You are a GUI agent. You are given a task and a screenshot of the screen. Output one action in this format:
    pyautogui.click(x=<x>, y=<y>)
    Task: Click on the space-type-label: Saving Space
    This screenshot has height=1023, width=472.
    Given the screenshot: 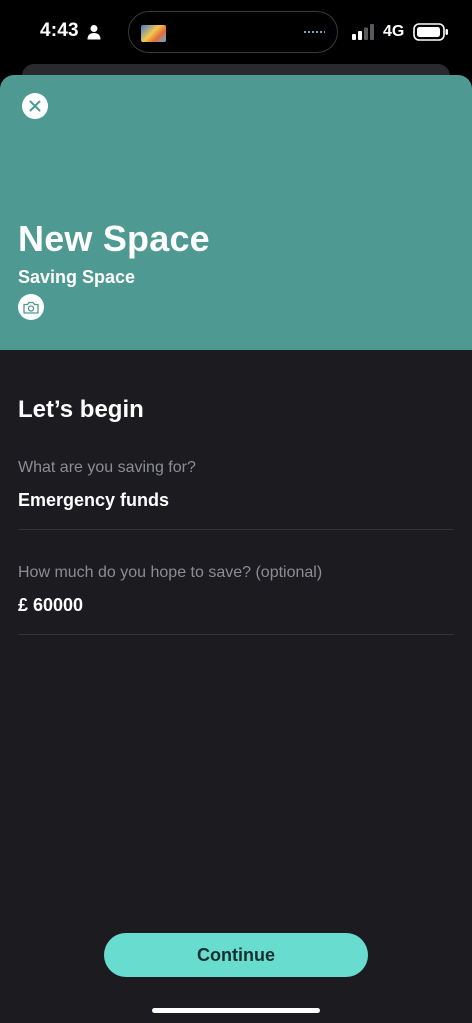 What is the action you would take?
    pyautogui.click(x=77, y=277)
    